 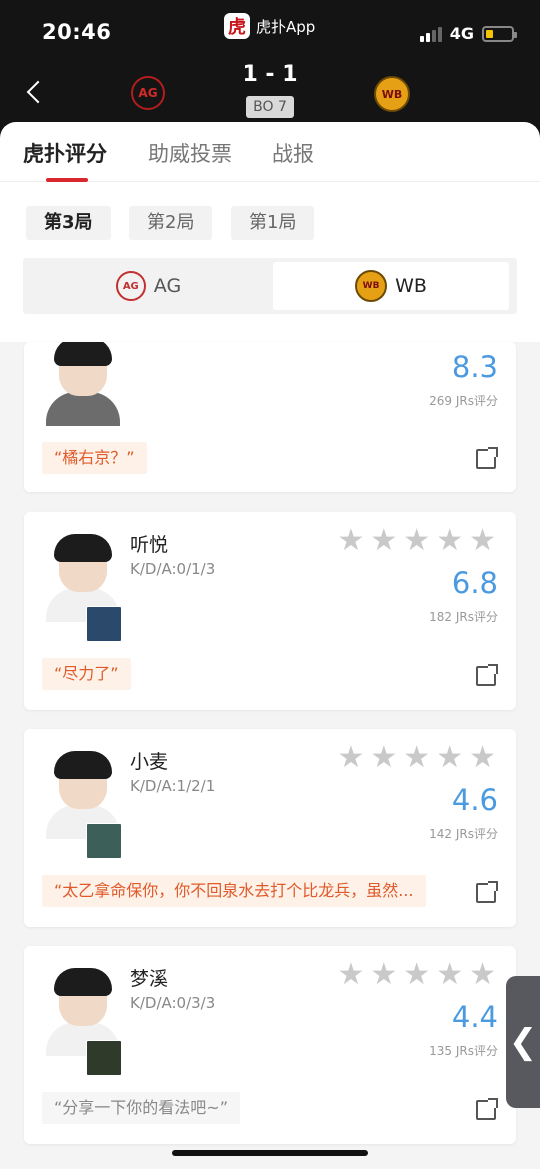 I want to click on team-switch: AG AG WB WB, so click(x=270, y=286).